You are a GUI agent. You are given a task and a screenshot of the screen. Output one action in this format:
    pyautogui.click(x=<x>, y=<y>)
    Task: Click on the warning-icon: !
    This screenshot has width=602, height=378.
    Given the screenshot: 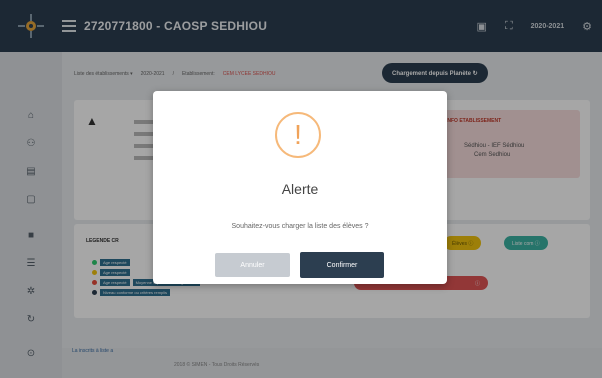 What is the action you would take?
    pyautogui.click(x=298, y=135)
    